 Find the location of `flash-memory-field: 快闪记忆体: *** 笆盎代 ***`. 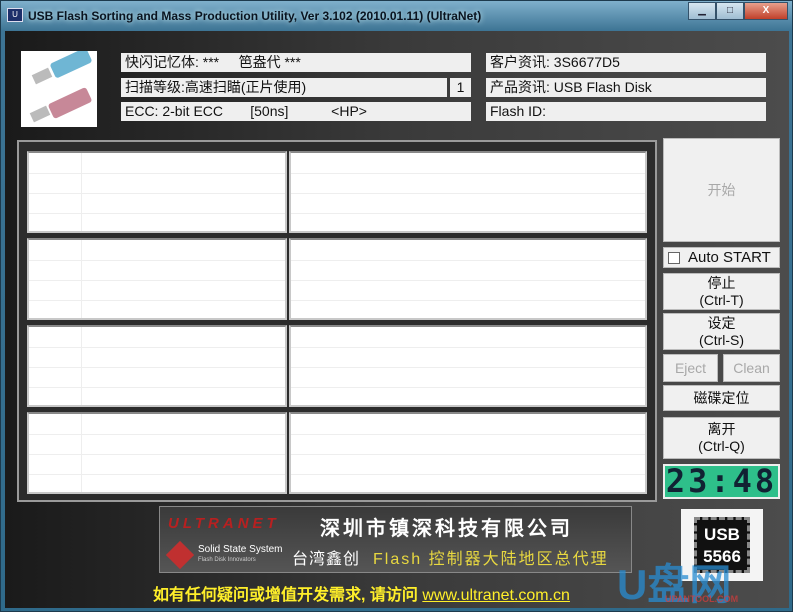

flash-memory-field: 快闪记忆体: *** 笆盎代 *** is located at coordinates (296, 62).